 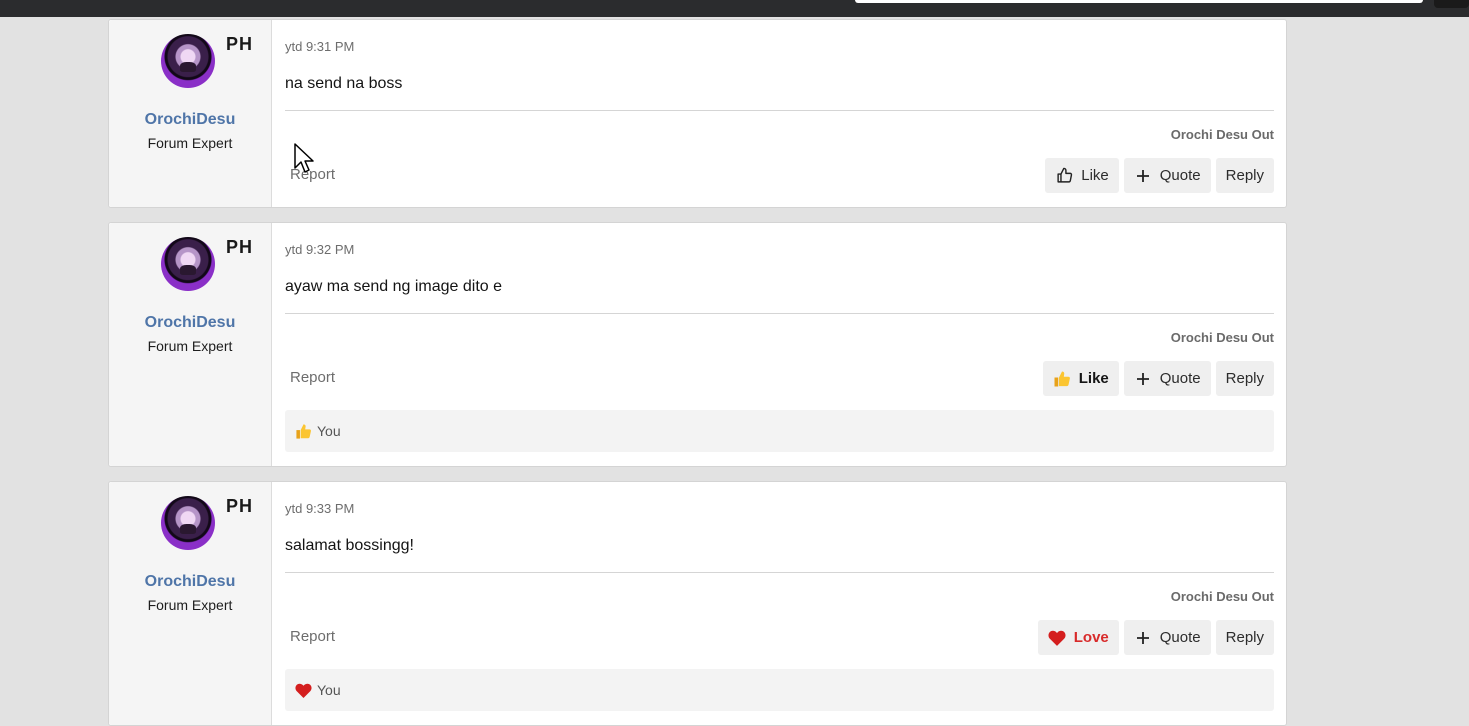 What do you see at coordinates (319, 508) in the screenshot?
I see `post-timestamp: ytd 9:33 PM` at bounding box center [319, 508].